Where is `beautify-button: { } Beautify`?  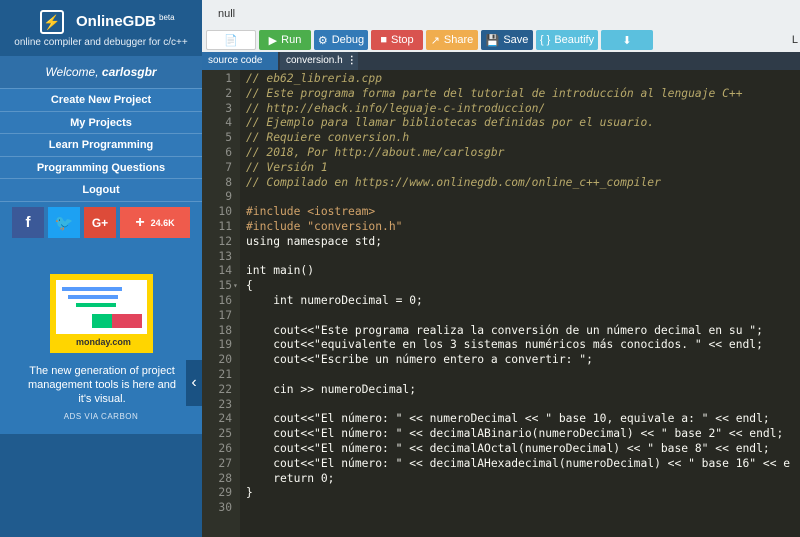
beautify-button: { } Beautify is located at coordinates (567, 40).